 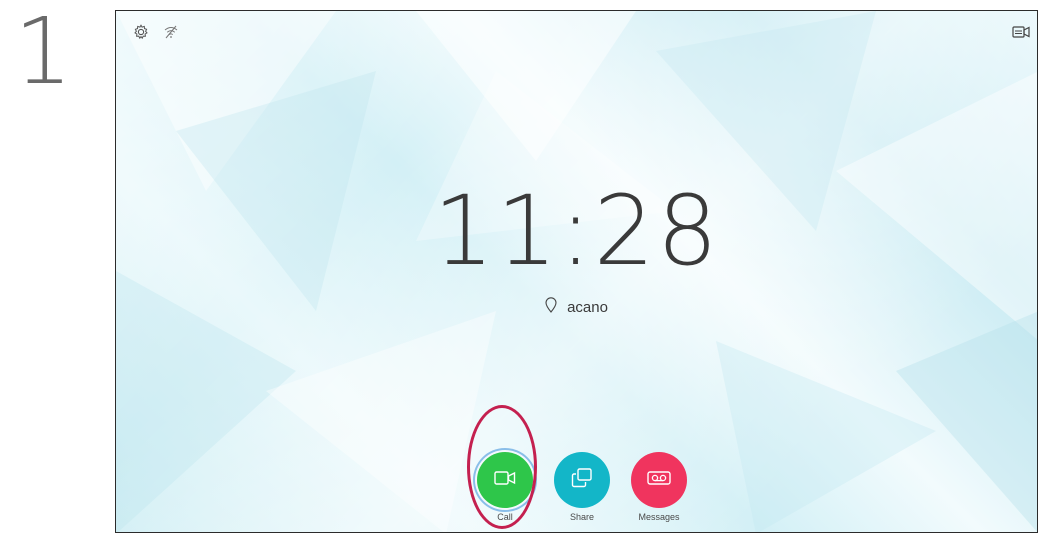 I want to click on video-camera-icon, so click(x=505, y=480).